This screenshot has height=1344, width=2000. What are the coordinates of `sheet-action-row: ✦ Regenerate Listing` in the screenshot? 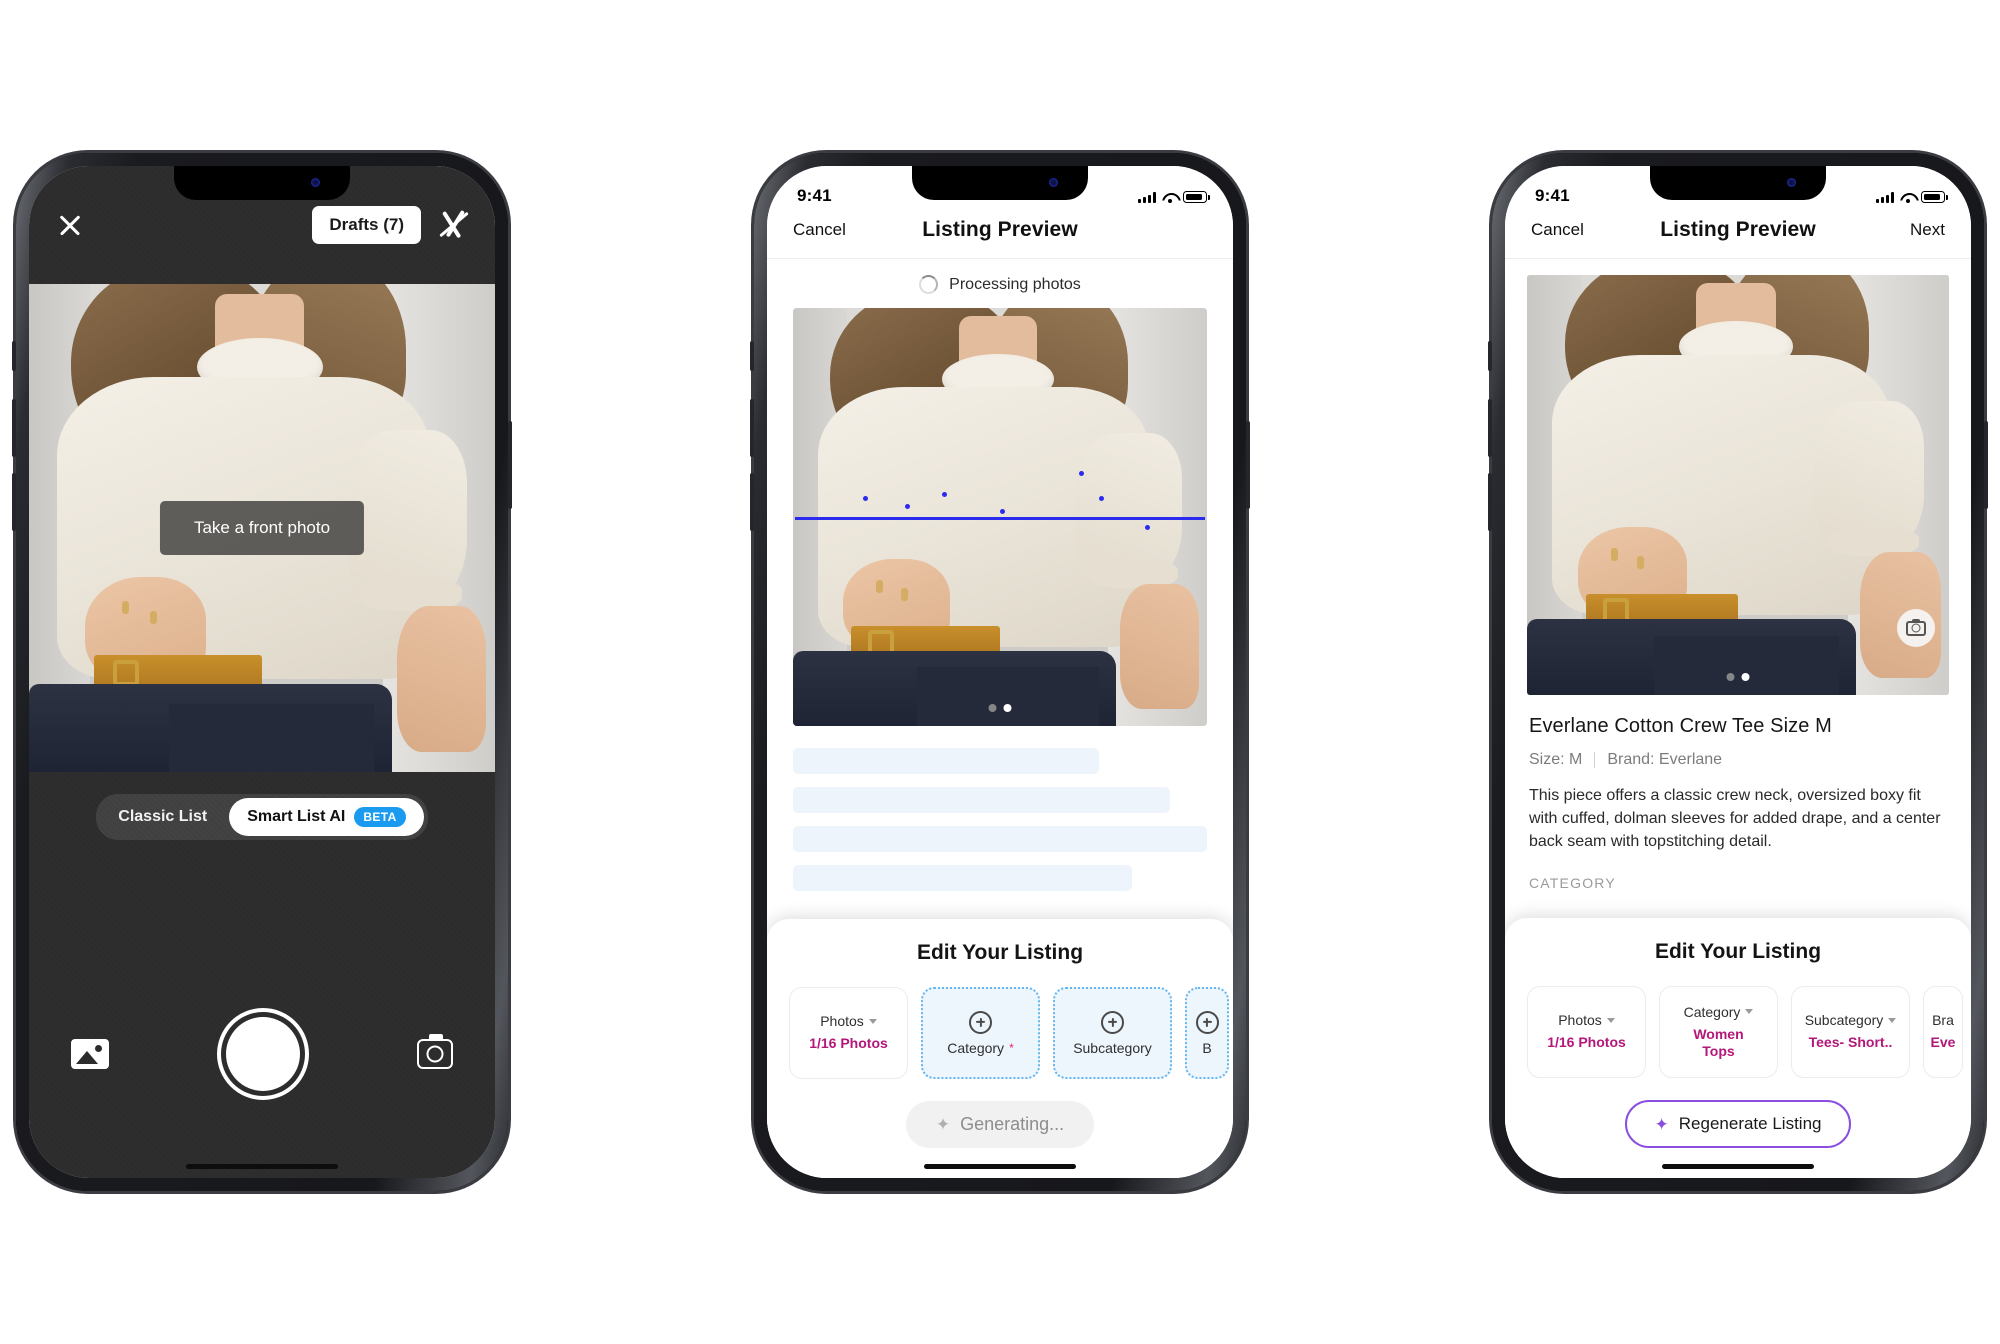 It's located at (1738, 1124).